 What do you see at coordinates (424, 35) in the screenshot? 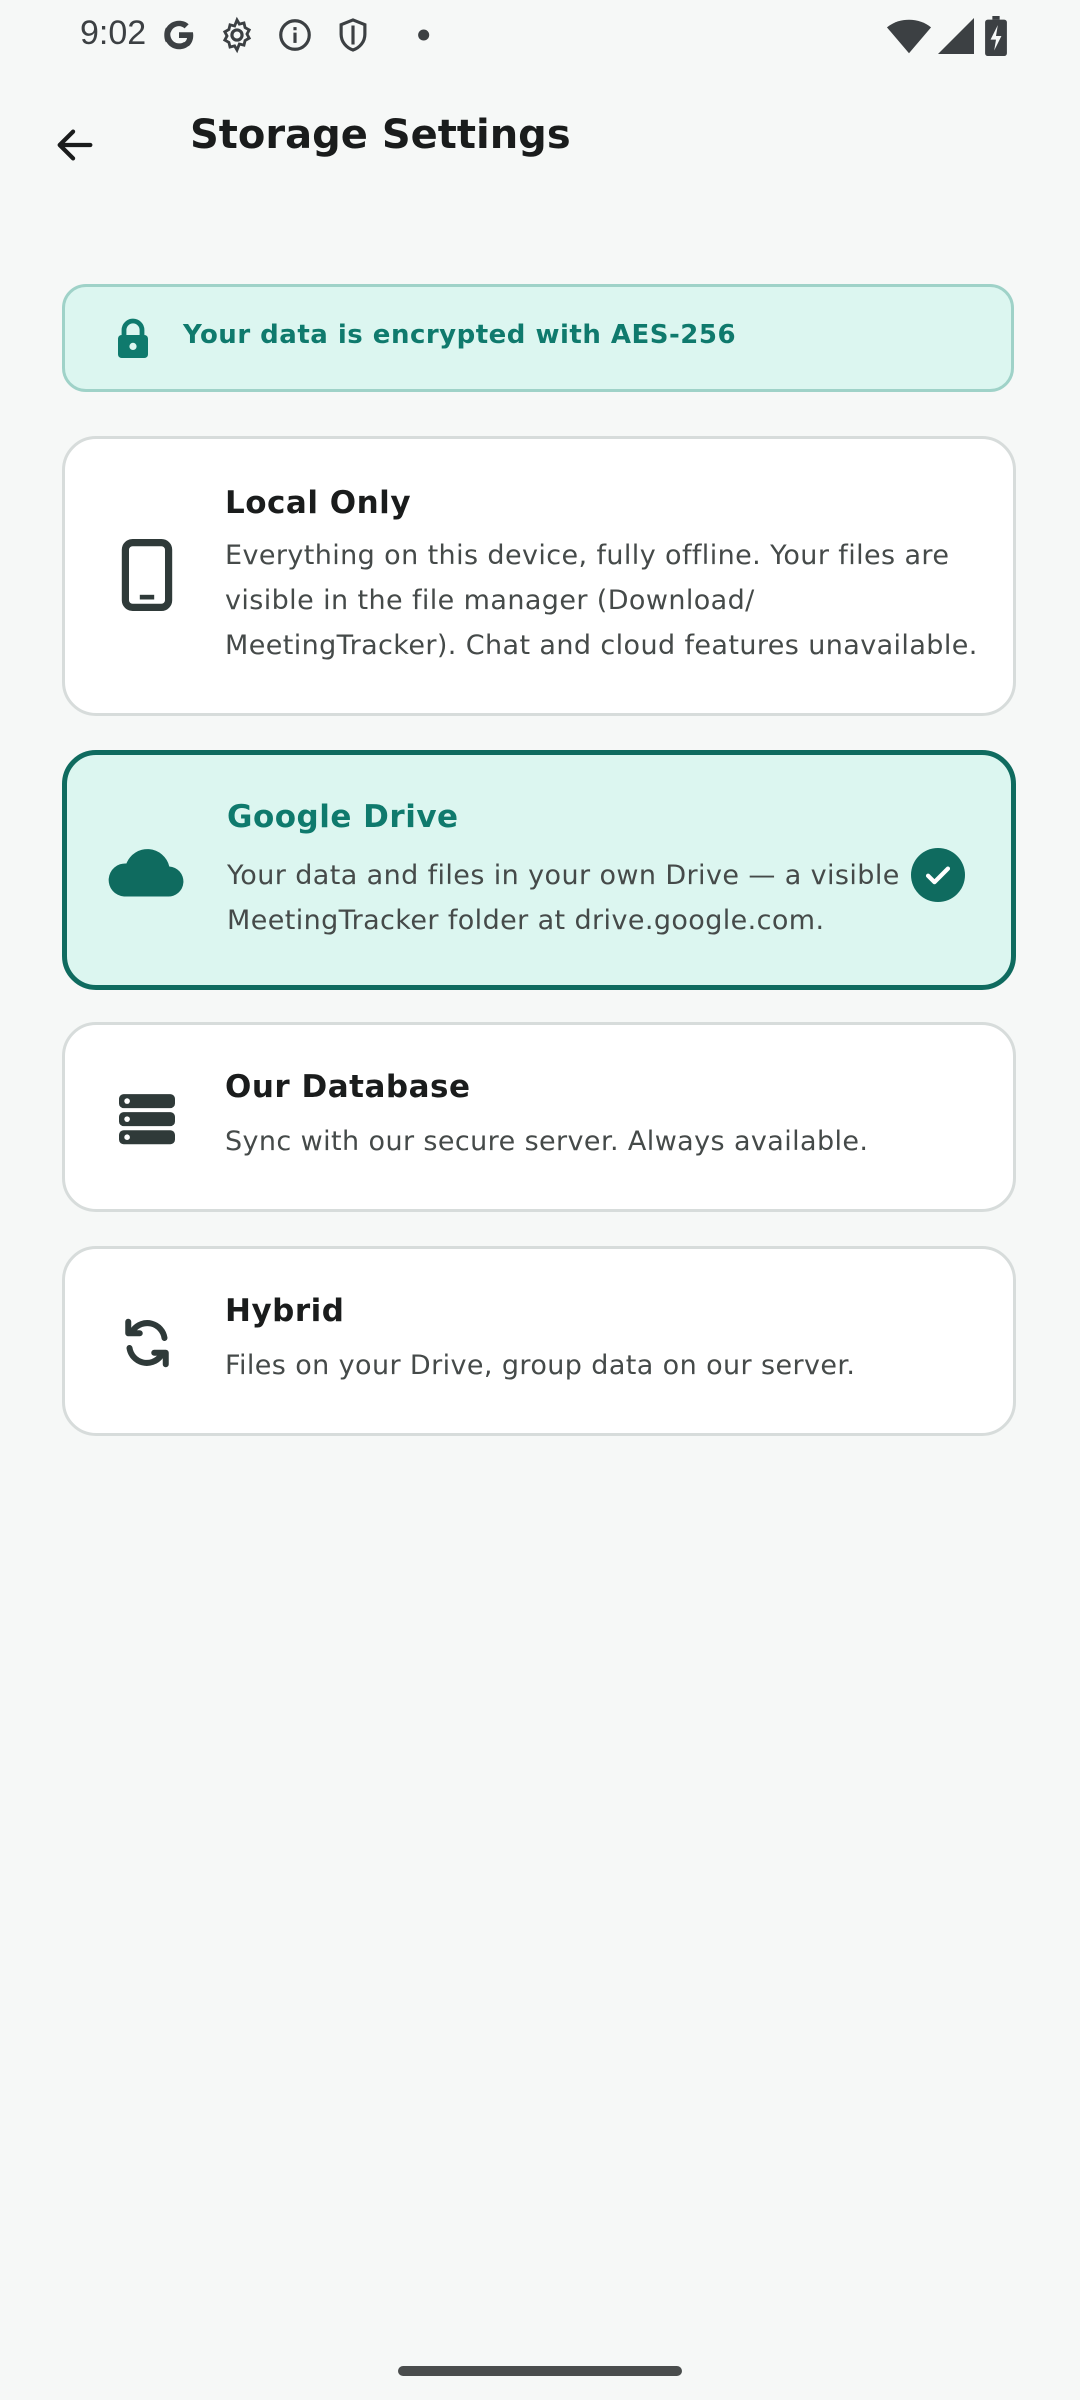
I see `dot-icon` at bounding box center [424, 35].